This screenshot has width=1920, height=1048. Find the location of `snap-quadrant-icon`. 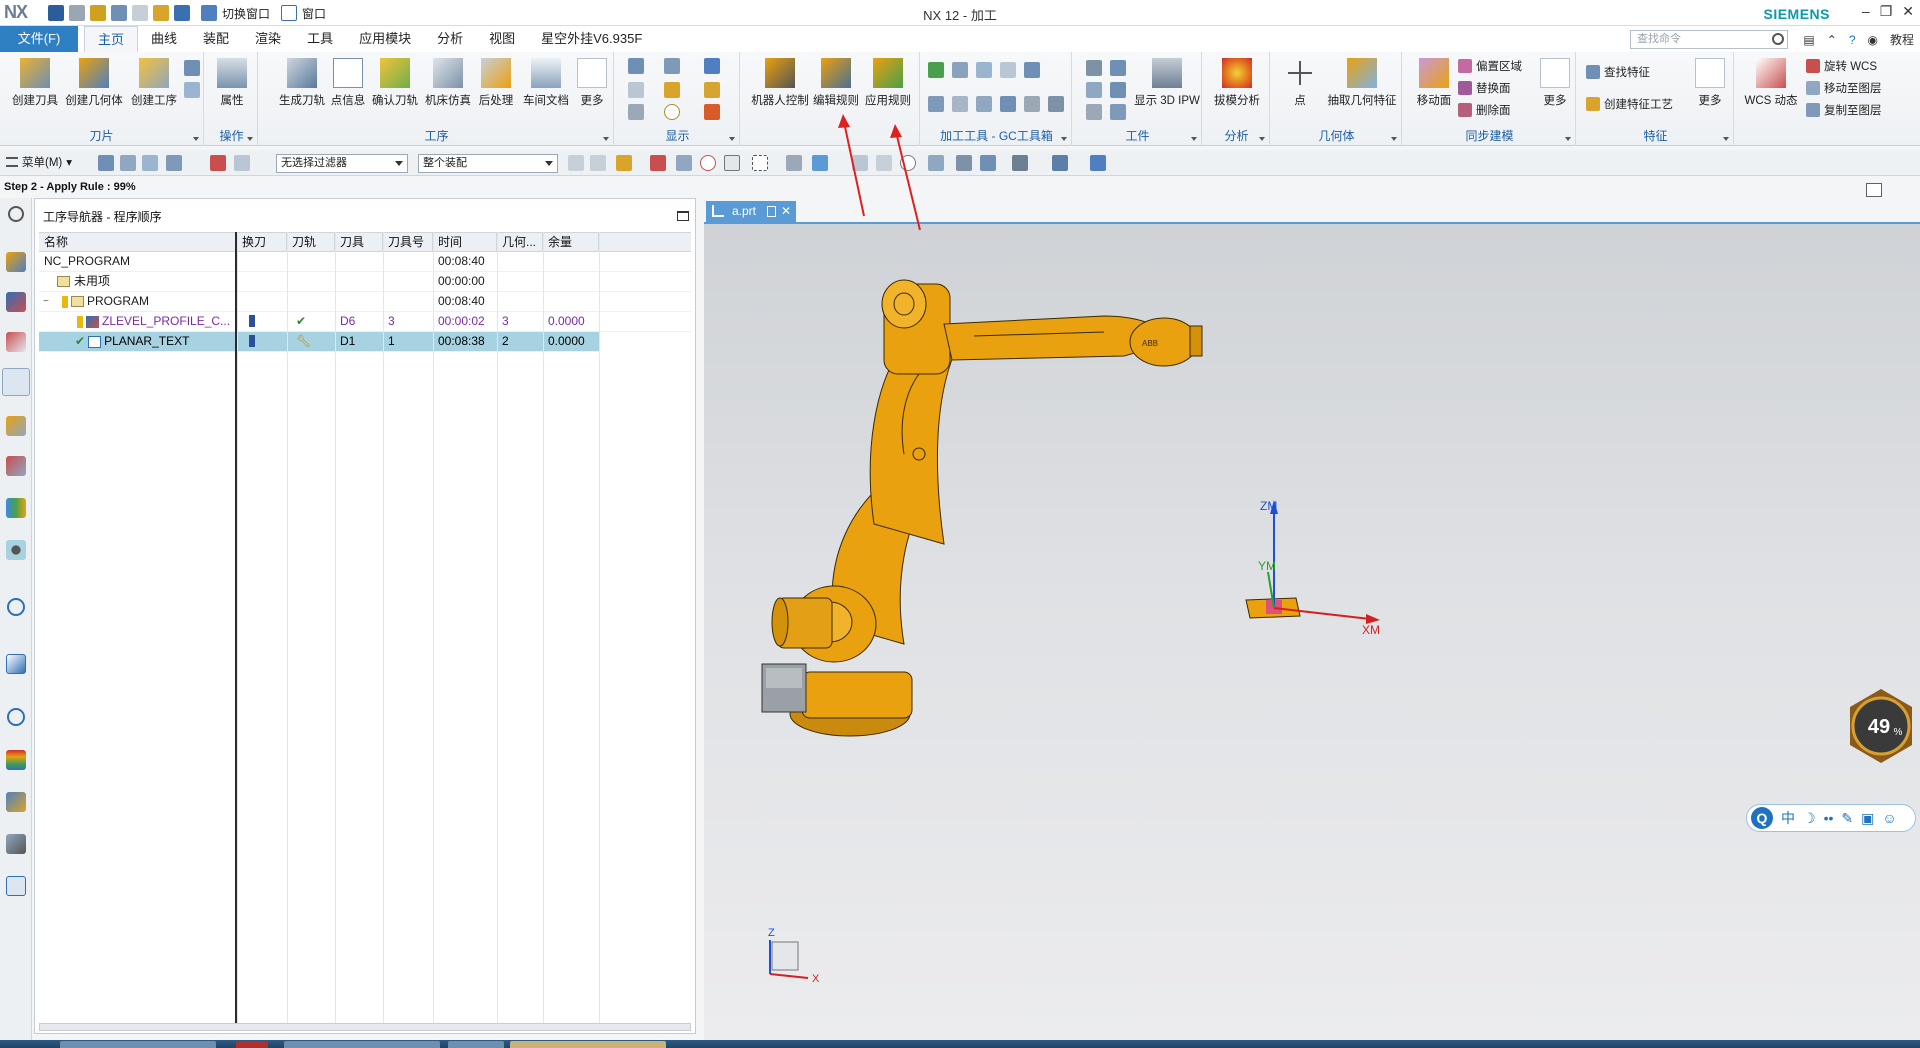

snap-quadrant-icon is located at coordinates (732, 163).